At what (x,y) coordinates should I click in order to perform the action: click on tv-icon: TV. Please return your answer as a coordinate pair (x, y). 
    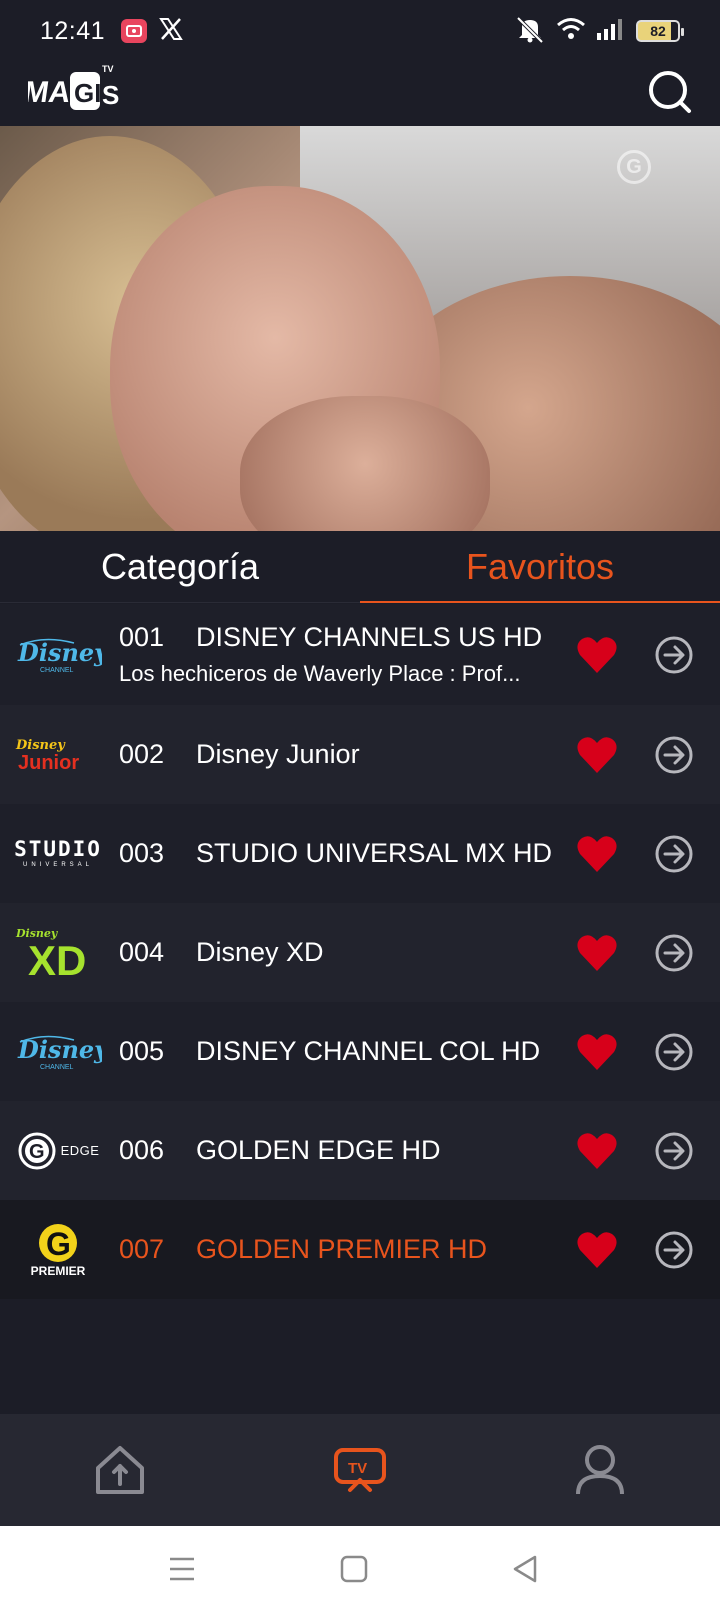
    Looking at the image, I should click on (360, 1470).